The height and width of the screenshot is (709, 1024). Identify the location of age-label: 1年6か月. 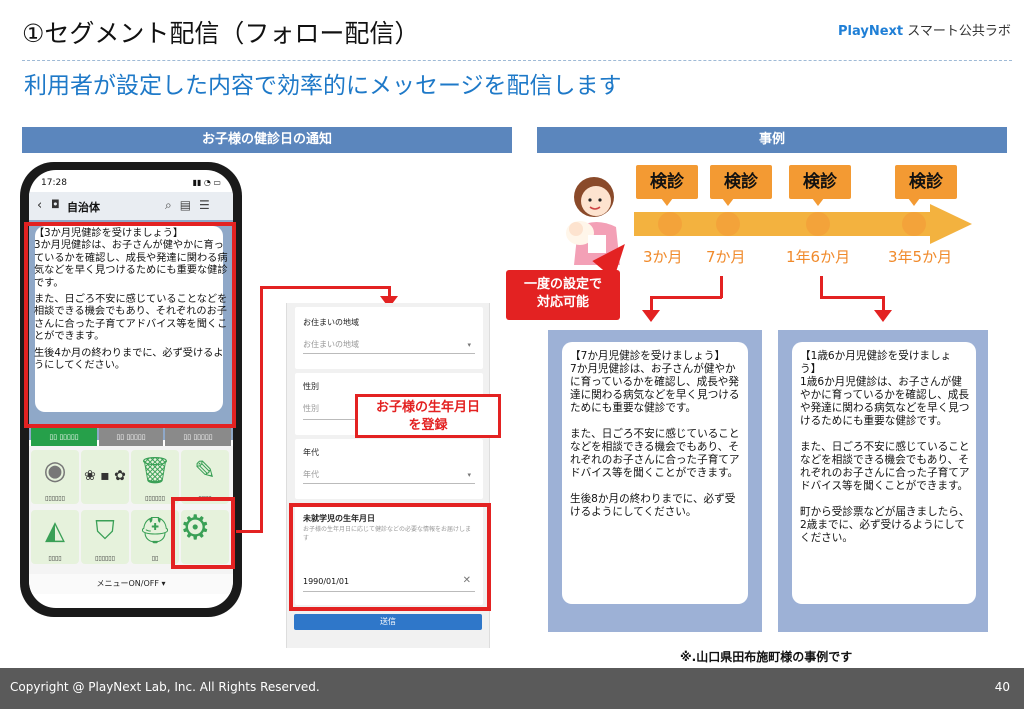
(818, 257).